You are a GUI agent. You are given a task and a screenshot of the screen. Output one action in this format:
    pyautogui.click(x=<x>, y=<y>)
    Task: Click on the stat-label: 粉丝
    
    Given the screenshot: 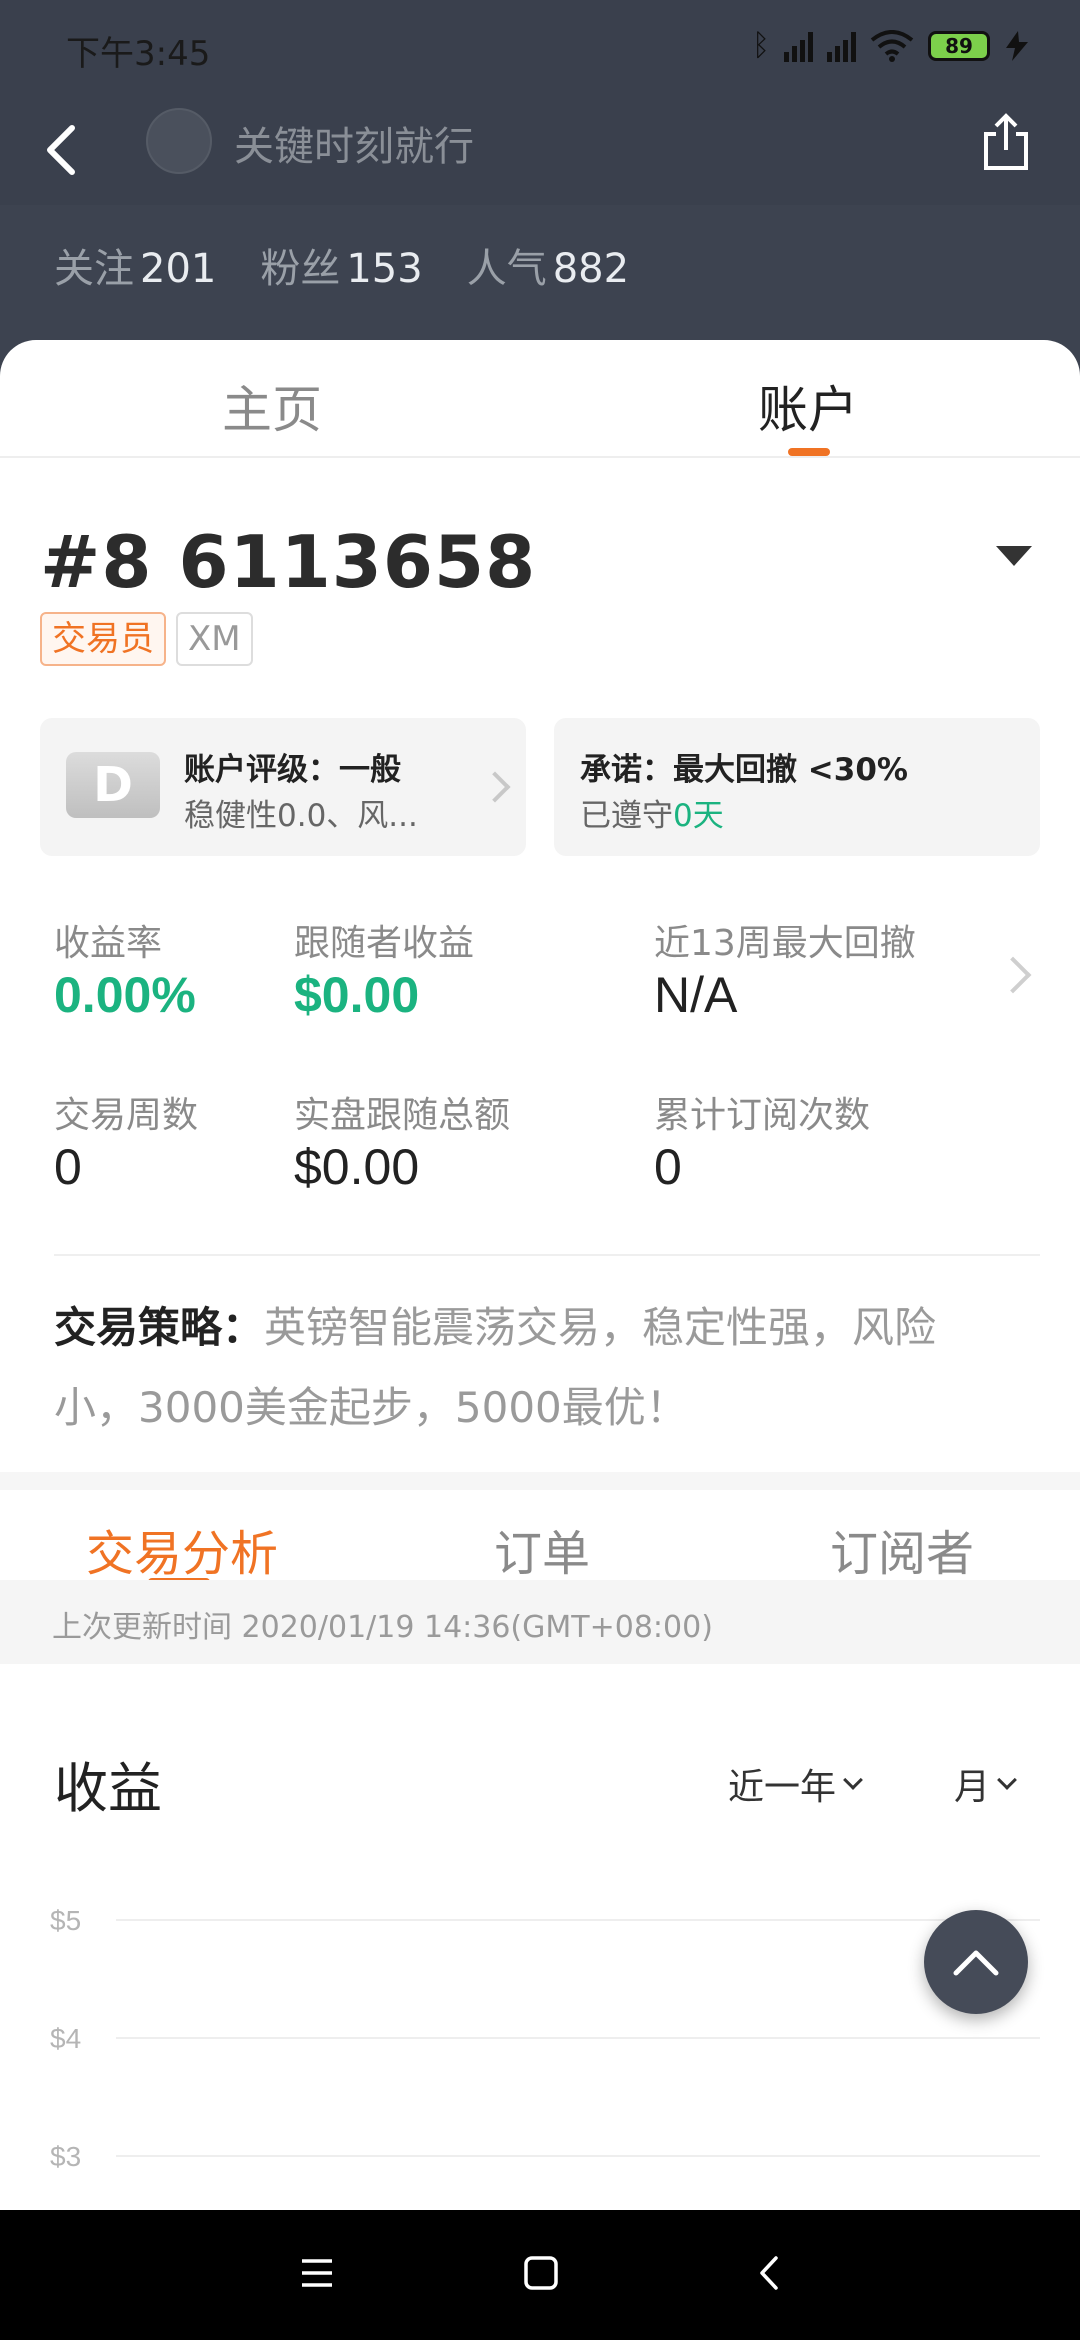 What is the action you would take?
    pyautogui.click(x=300, y=269)
    